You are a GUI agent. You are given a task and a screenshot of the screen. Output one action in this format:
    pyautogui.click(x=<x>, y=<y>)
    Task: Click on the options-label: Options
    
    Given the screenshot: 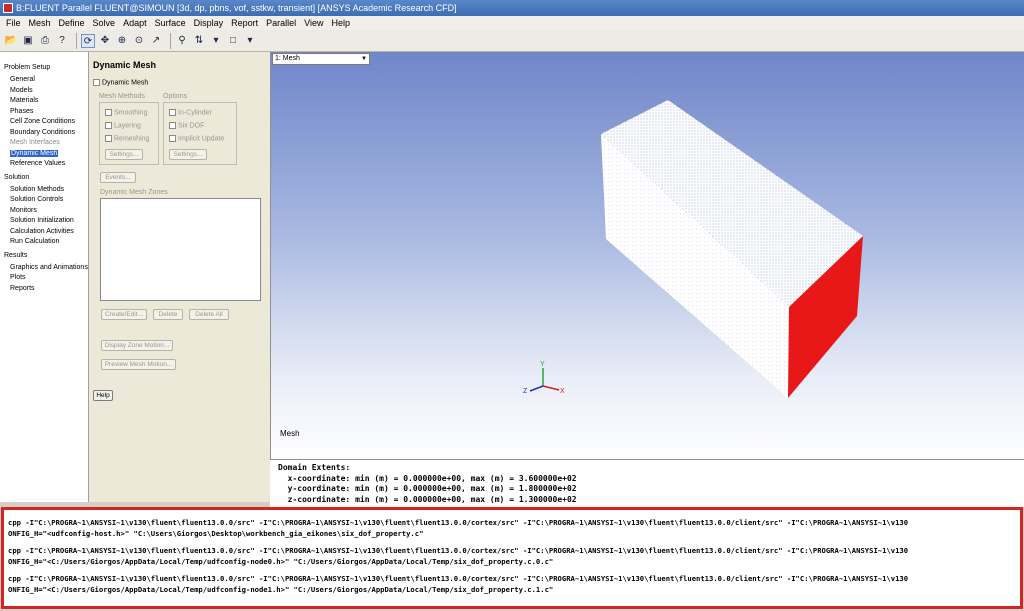 What is the action you would take?
    pyautogui.click(x=175, y=96)
    